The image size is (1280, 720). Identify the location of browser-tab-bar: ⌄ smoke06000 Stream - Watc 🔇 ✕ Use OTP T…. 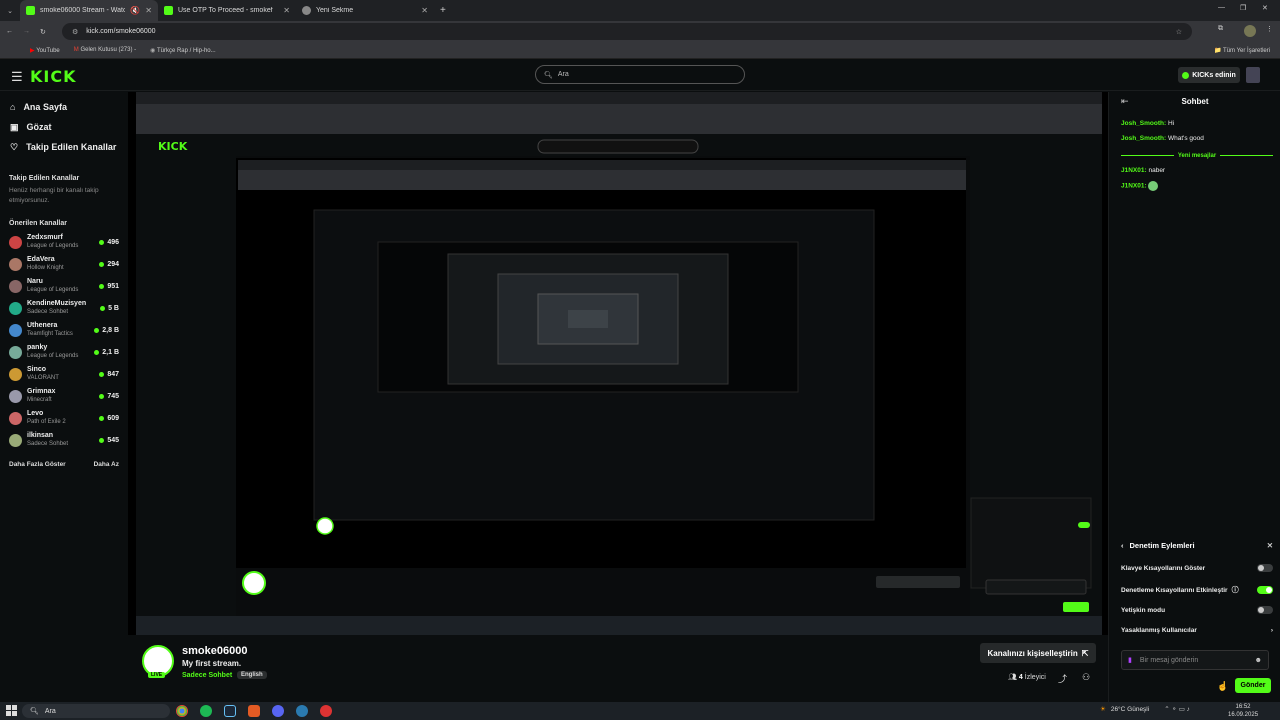
(640, 10).